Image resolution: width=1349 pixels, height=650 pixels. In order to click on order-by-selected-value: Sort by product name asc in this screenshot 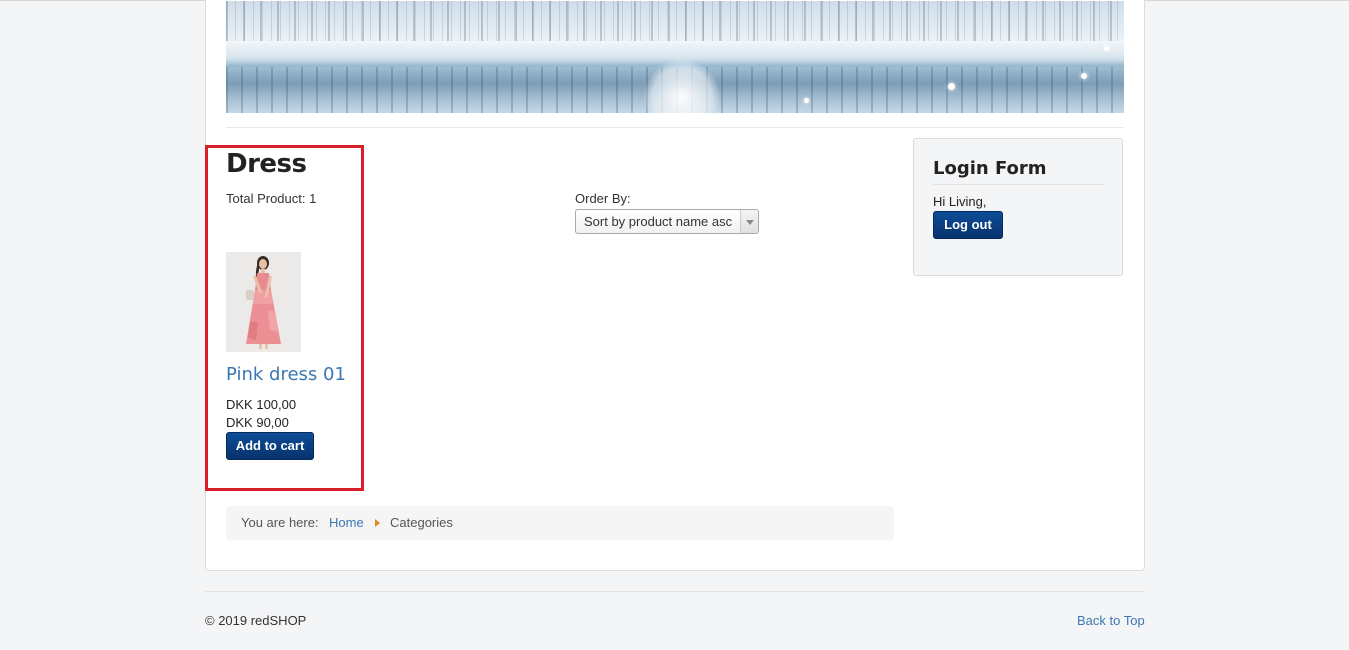, I will do `click(658, 221)`.